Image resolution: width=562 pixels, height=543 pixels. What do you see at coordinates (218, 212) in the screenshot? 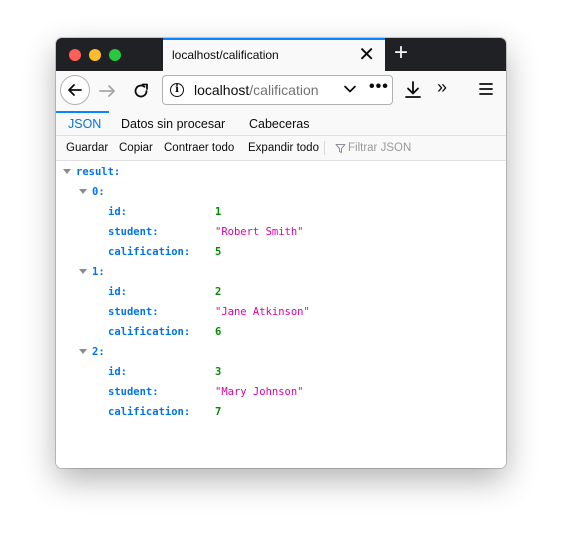
I see `json-number-value: 1` at bounding box center [218, 212].